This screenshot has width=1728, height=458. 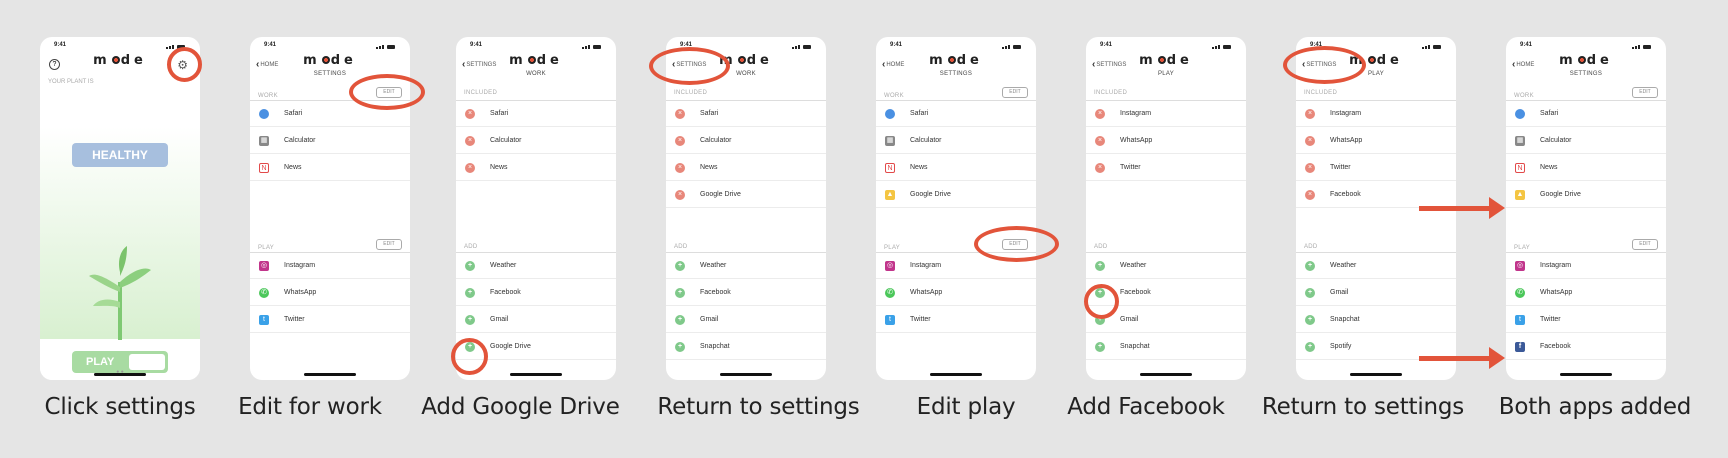 What do you see at coordinates (1586, 266) in the screenshot?
I see `list-item: ◎ Instagram` at bounding box center [1586, 266].